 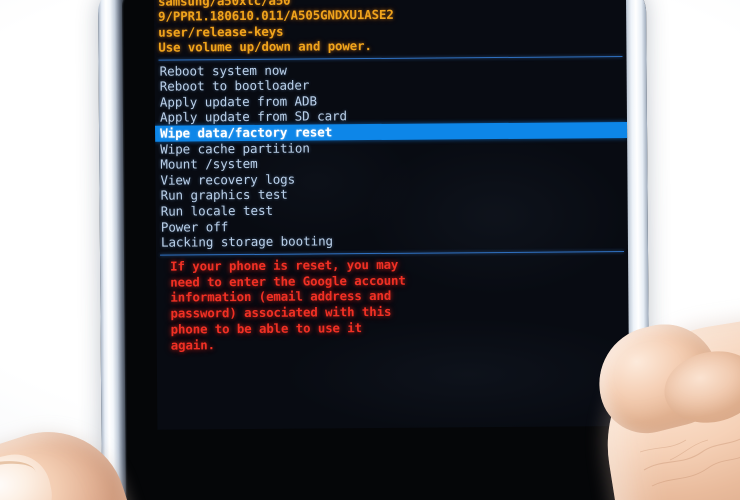 What do you see at coordinates (392, 240) in the screenshot?
I see `menu-item-lacking-storage-booting: Lacking storage booting` at bounding box center [392, 240].